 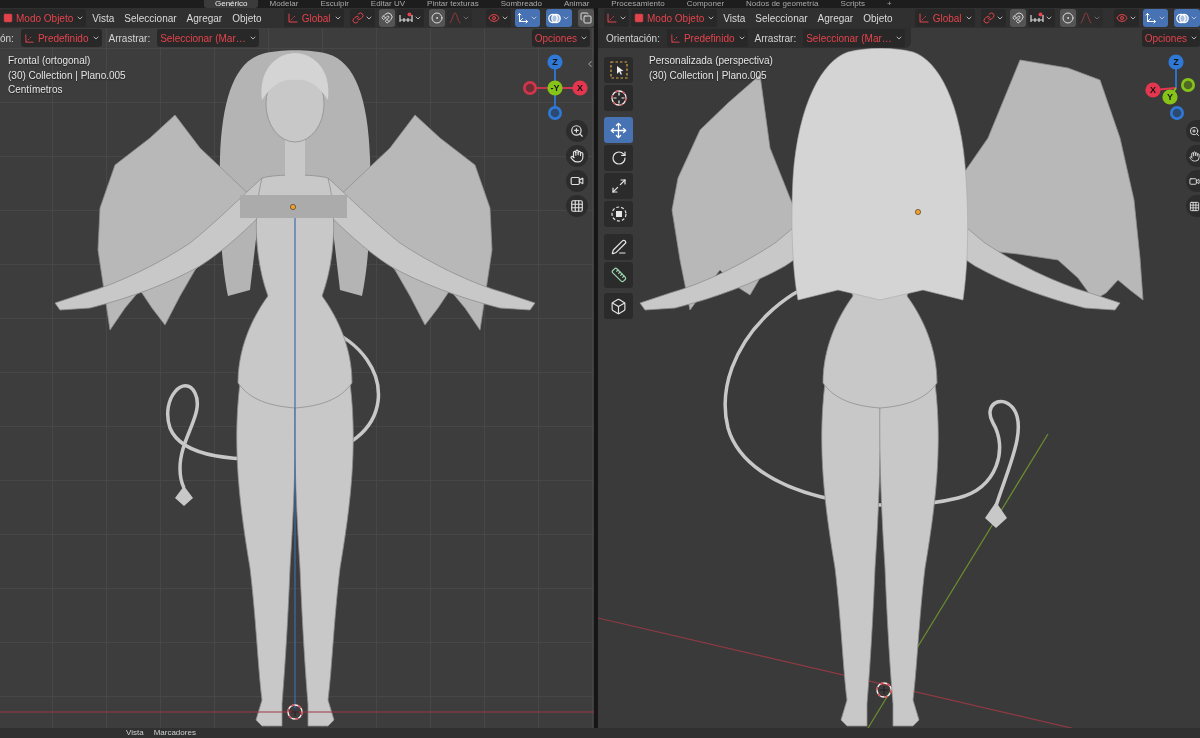 I want to click on video-camera-icon, so click(x=577, y=181).